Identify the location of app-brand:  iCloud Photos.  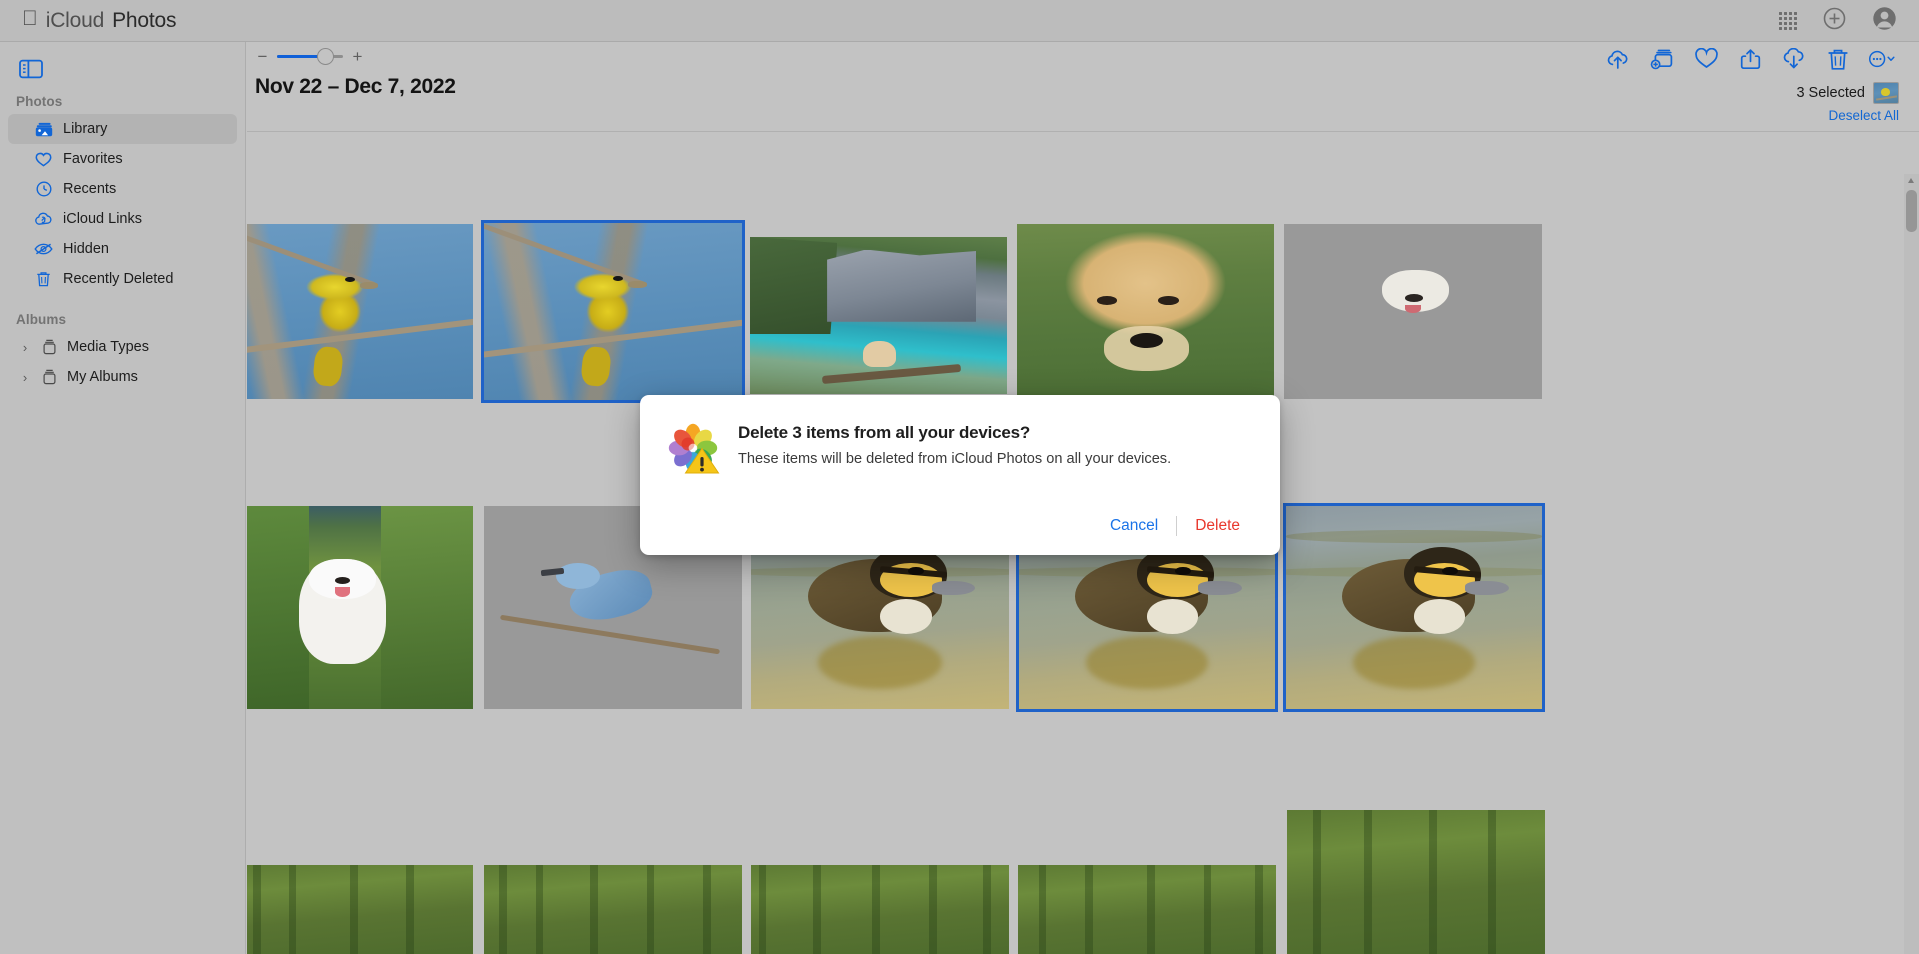
(99, 20).